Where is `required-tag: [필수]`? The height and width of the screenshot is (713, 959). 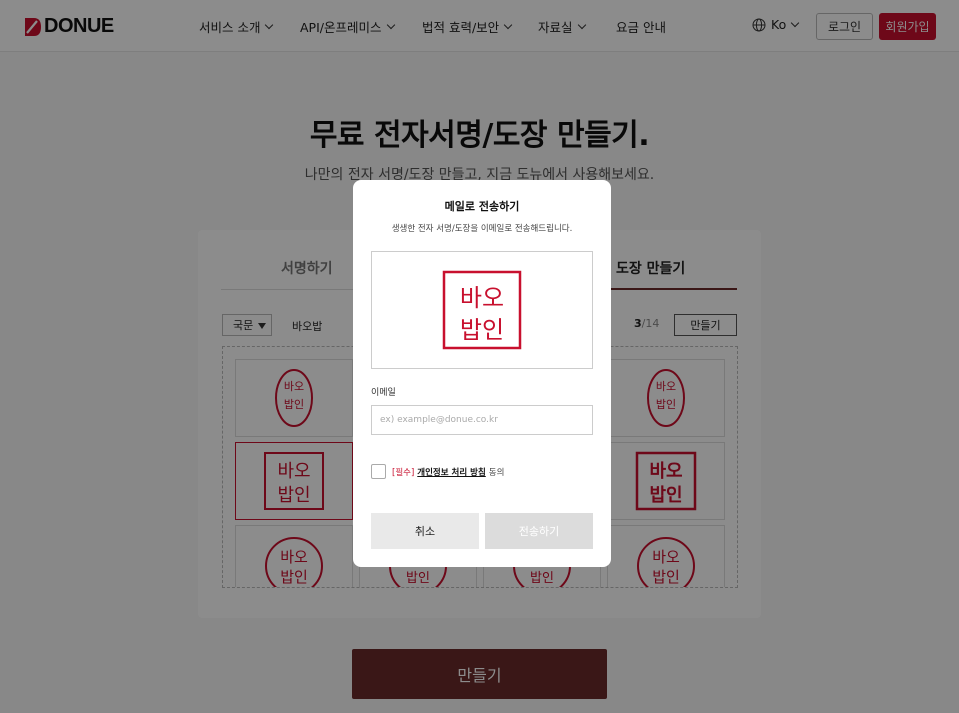 required-tag: [필수] is located at coordinates (403, 472).